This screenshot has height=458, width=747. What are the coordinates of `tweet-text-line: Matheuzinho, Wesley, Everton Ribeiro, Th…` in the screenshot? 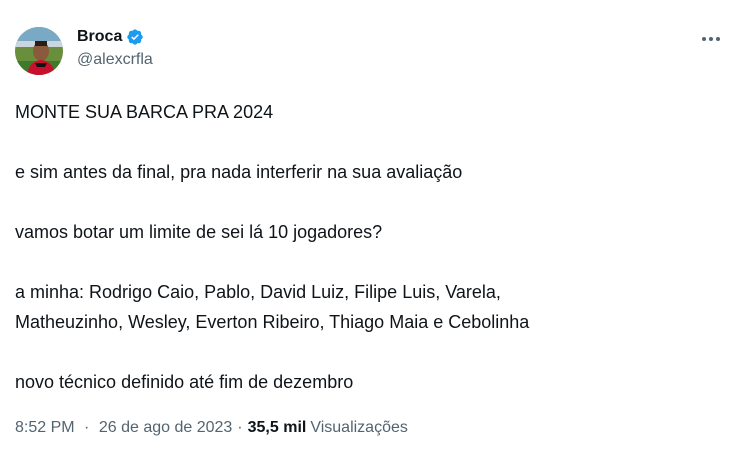 It's located at (272, 322).